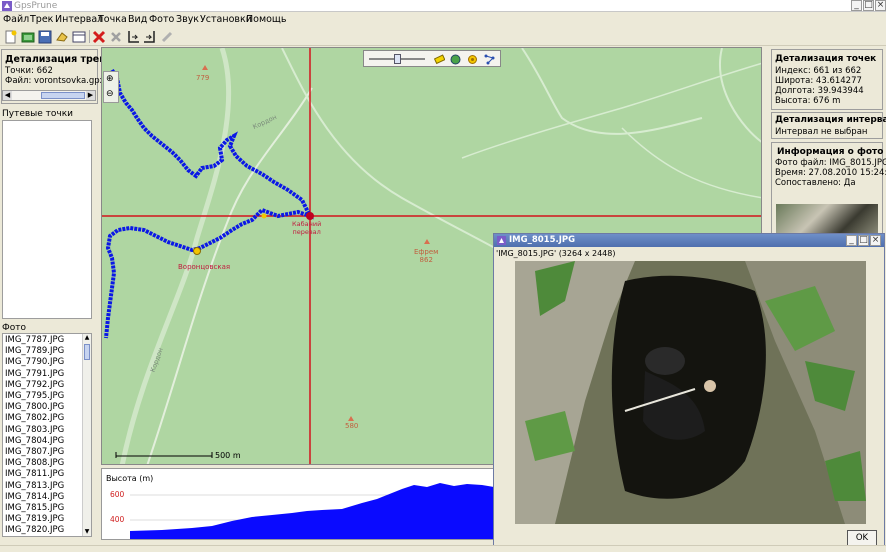  What do you see at coordinates (266, 20) in the screenshot?
I see `menu-help: Помощь` at bounding box center [266, 20].